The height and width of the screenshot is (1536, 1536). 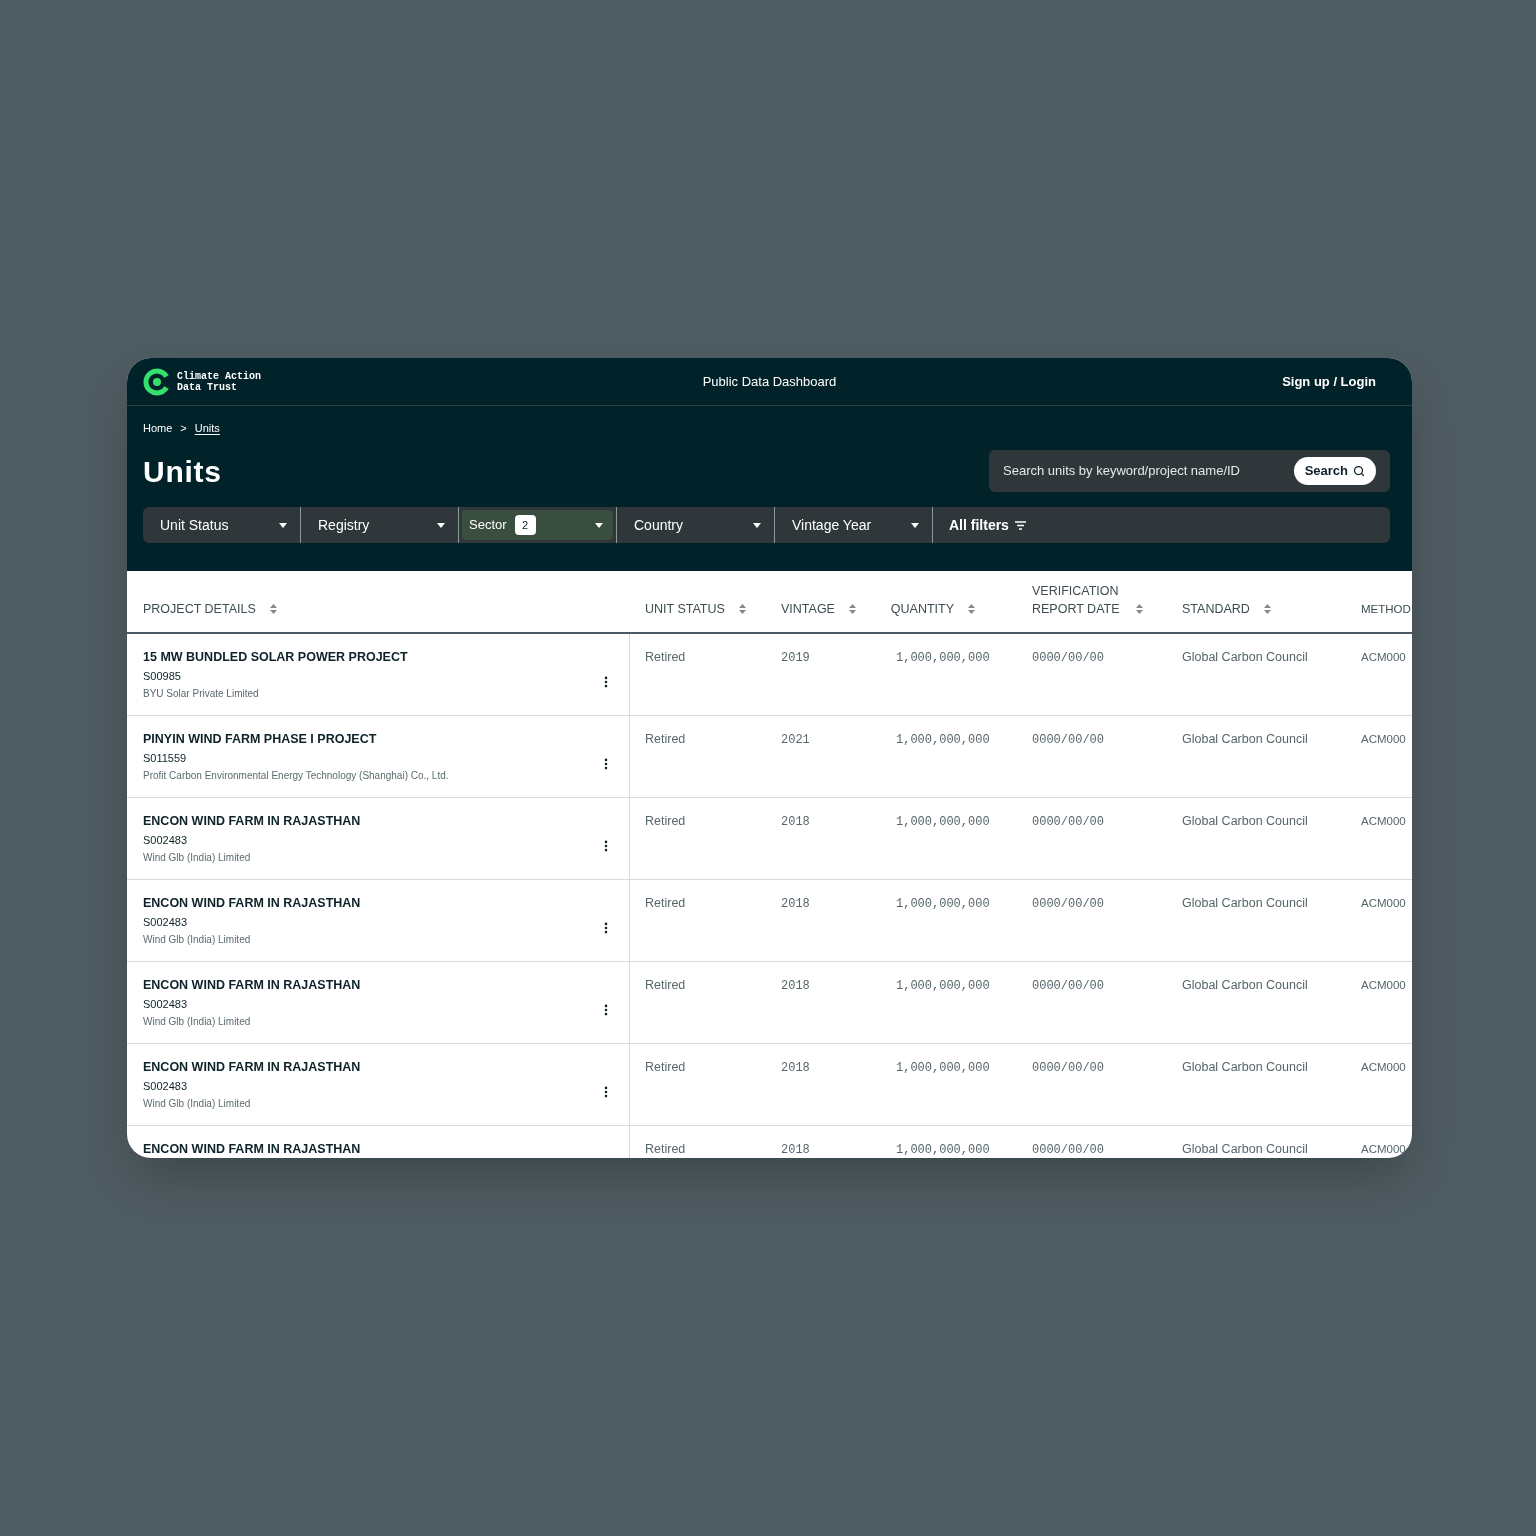 What do you see at coordinates (296, 776) in the screenshot?
I see `company-name: Profit Carbon Environmental Energy Technology (Shanghai) Co., Ltd.` at bounding box center [296, 776].